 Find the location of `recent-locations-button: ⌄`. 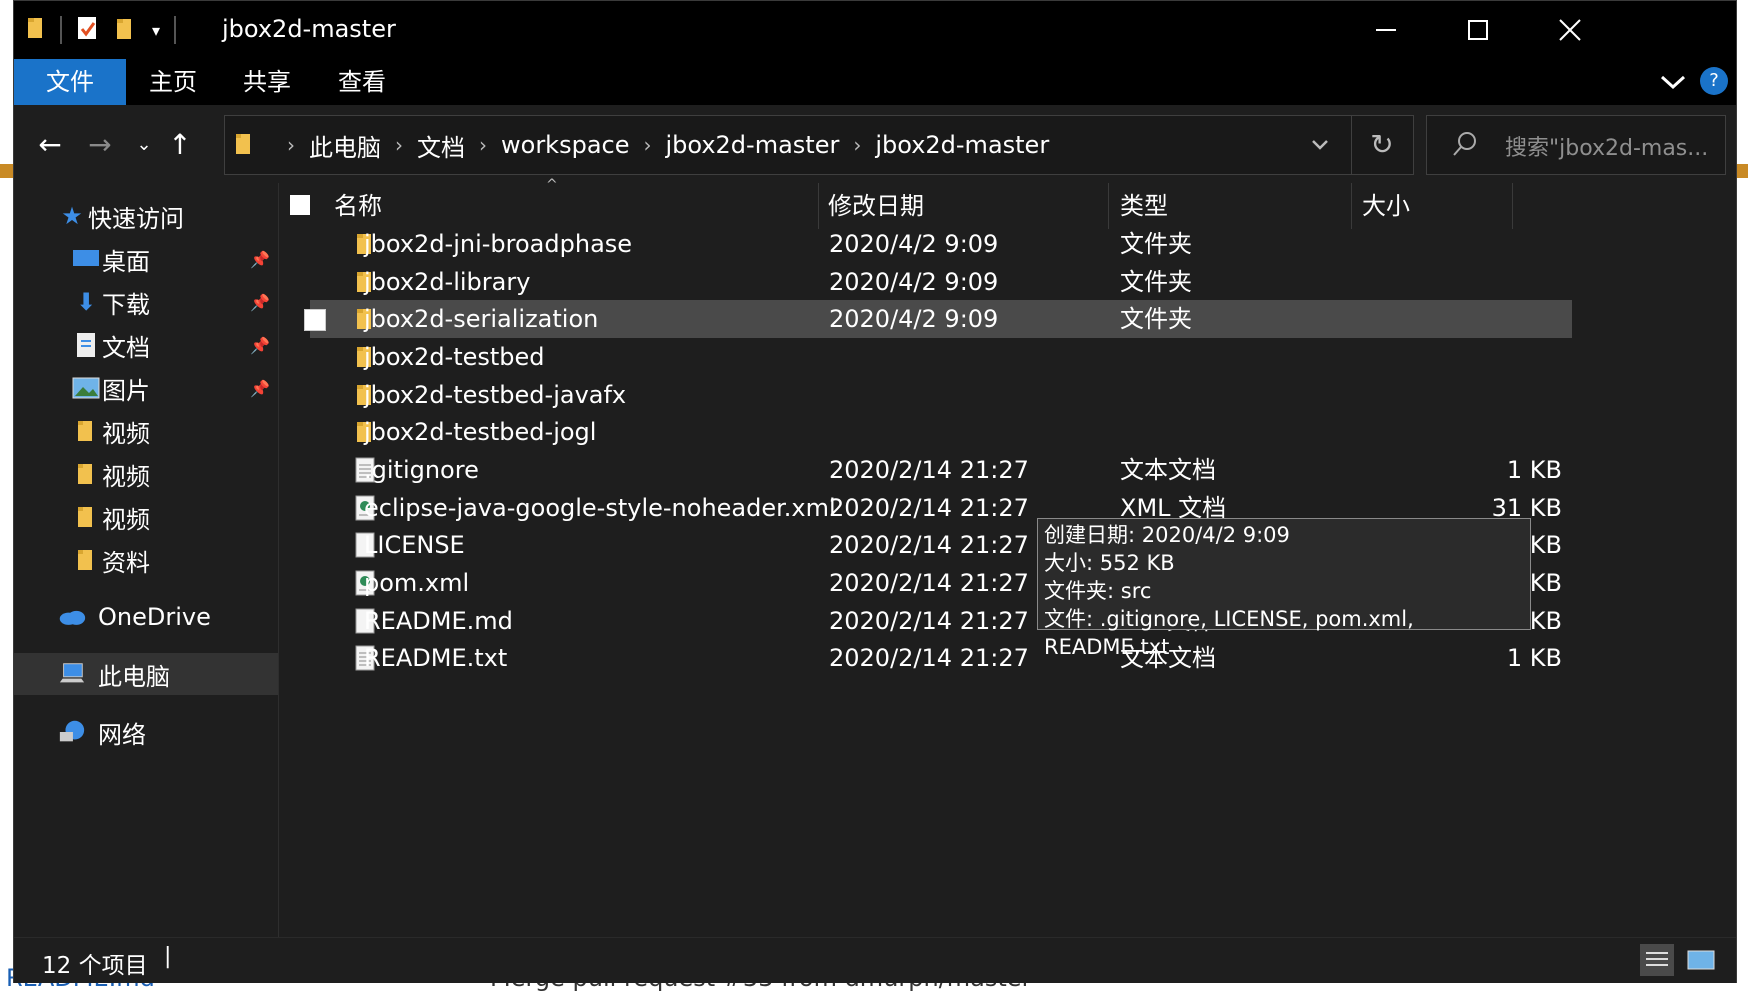

recent-locations-button: ⌄ is located at coordinates (144, 145).